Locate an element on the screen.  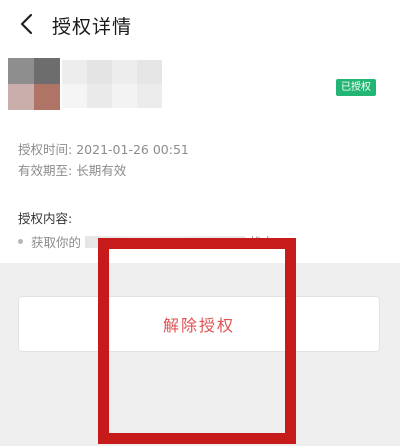
auth-time-value: 2021-01-26 00:51 is located at coordinates (132, 149).